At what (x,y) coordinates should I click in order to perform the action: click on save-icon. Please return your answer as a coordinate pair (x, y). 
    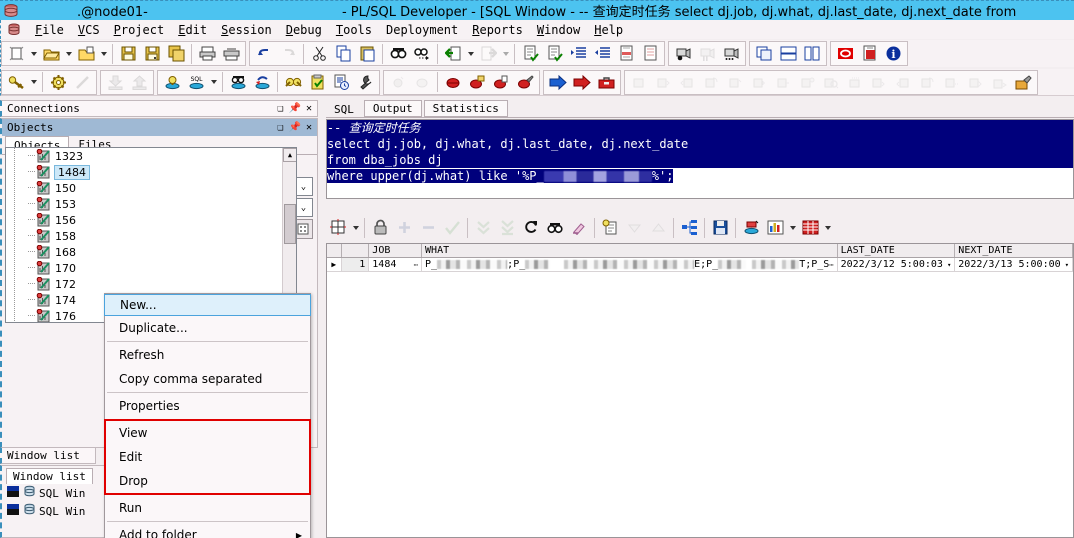
    Looking at the image, I should click on (128, 53).